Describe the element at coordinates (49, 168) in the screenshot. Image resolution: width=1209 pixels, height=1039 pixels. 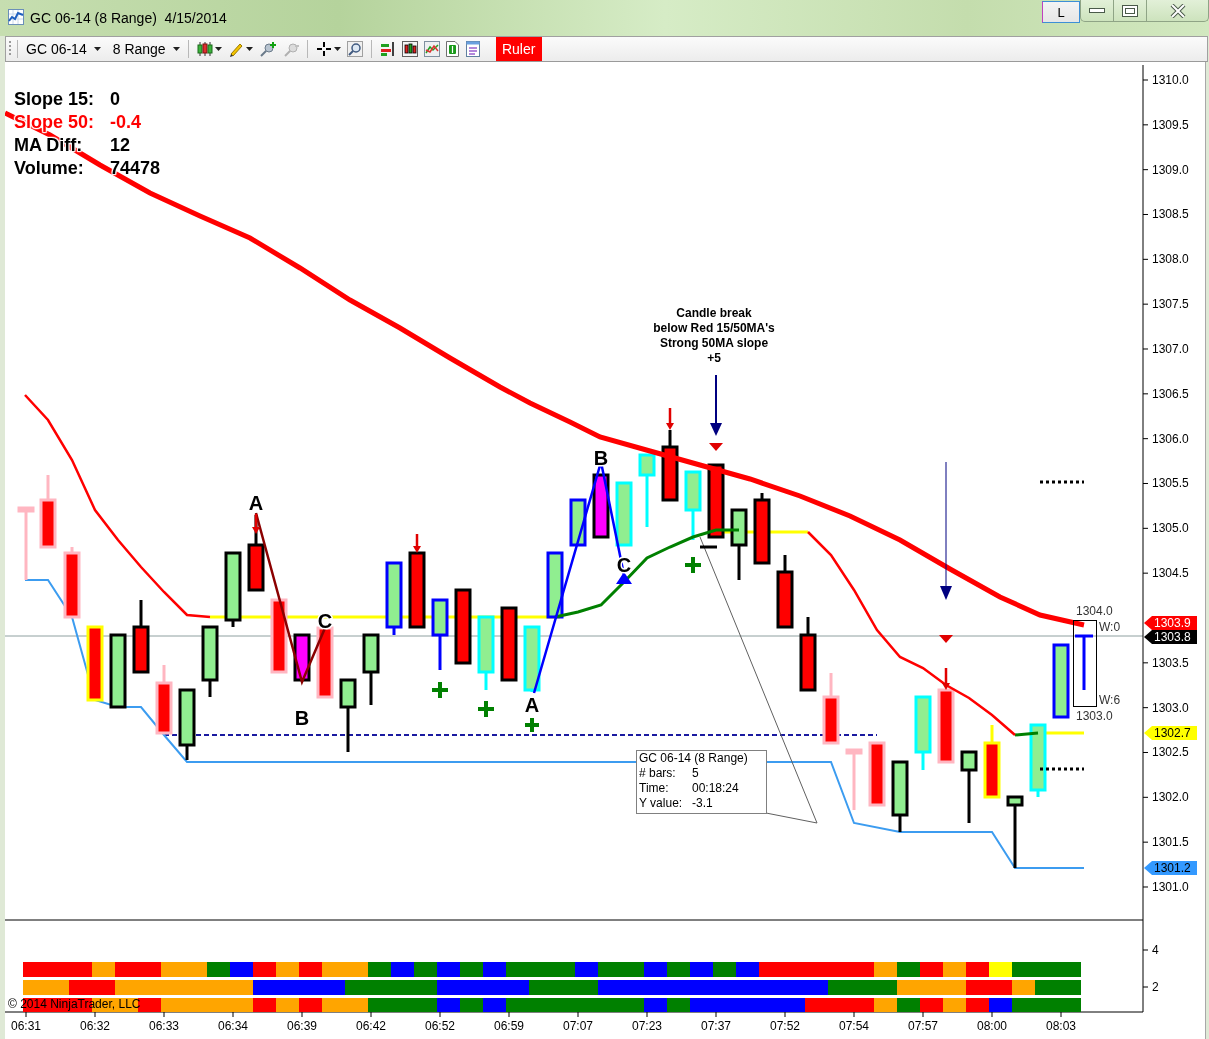
I see `stat-label: Volume:` at that location.